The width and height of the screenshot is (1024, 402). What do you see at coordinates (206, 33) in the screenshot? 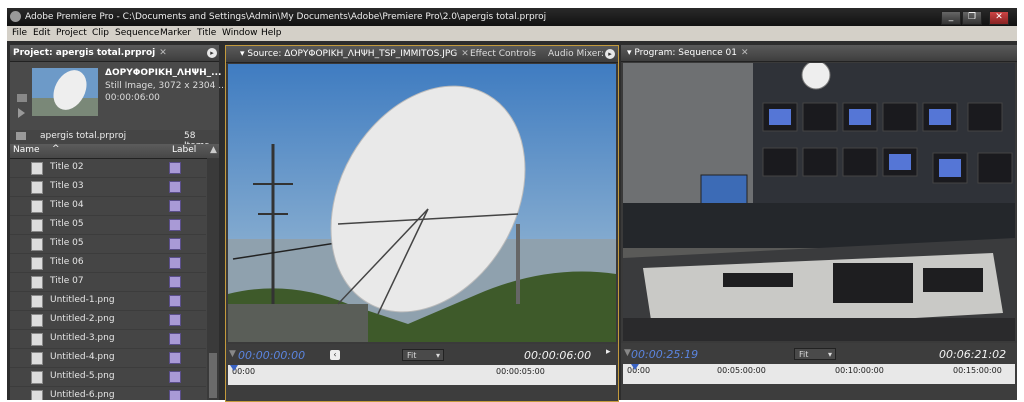
I see `menu-title: Title` at bounding box center [206, 33].